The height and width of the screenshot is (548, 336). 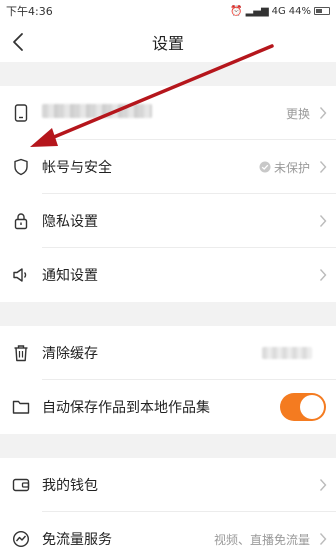 I want to click on settings-row-privacy: 隐私设置, so click(x=168, y=221).